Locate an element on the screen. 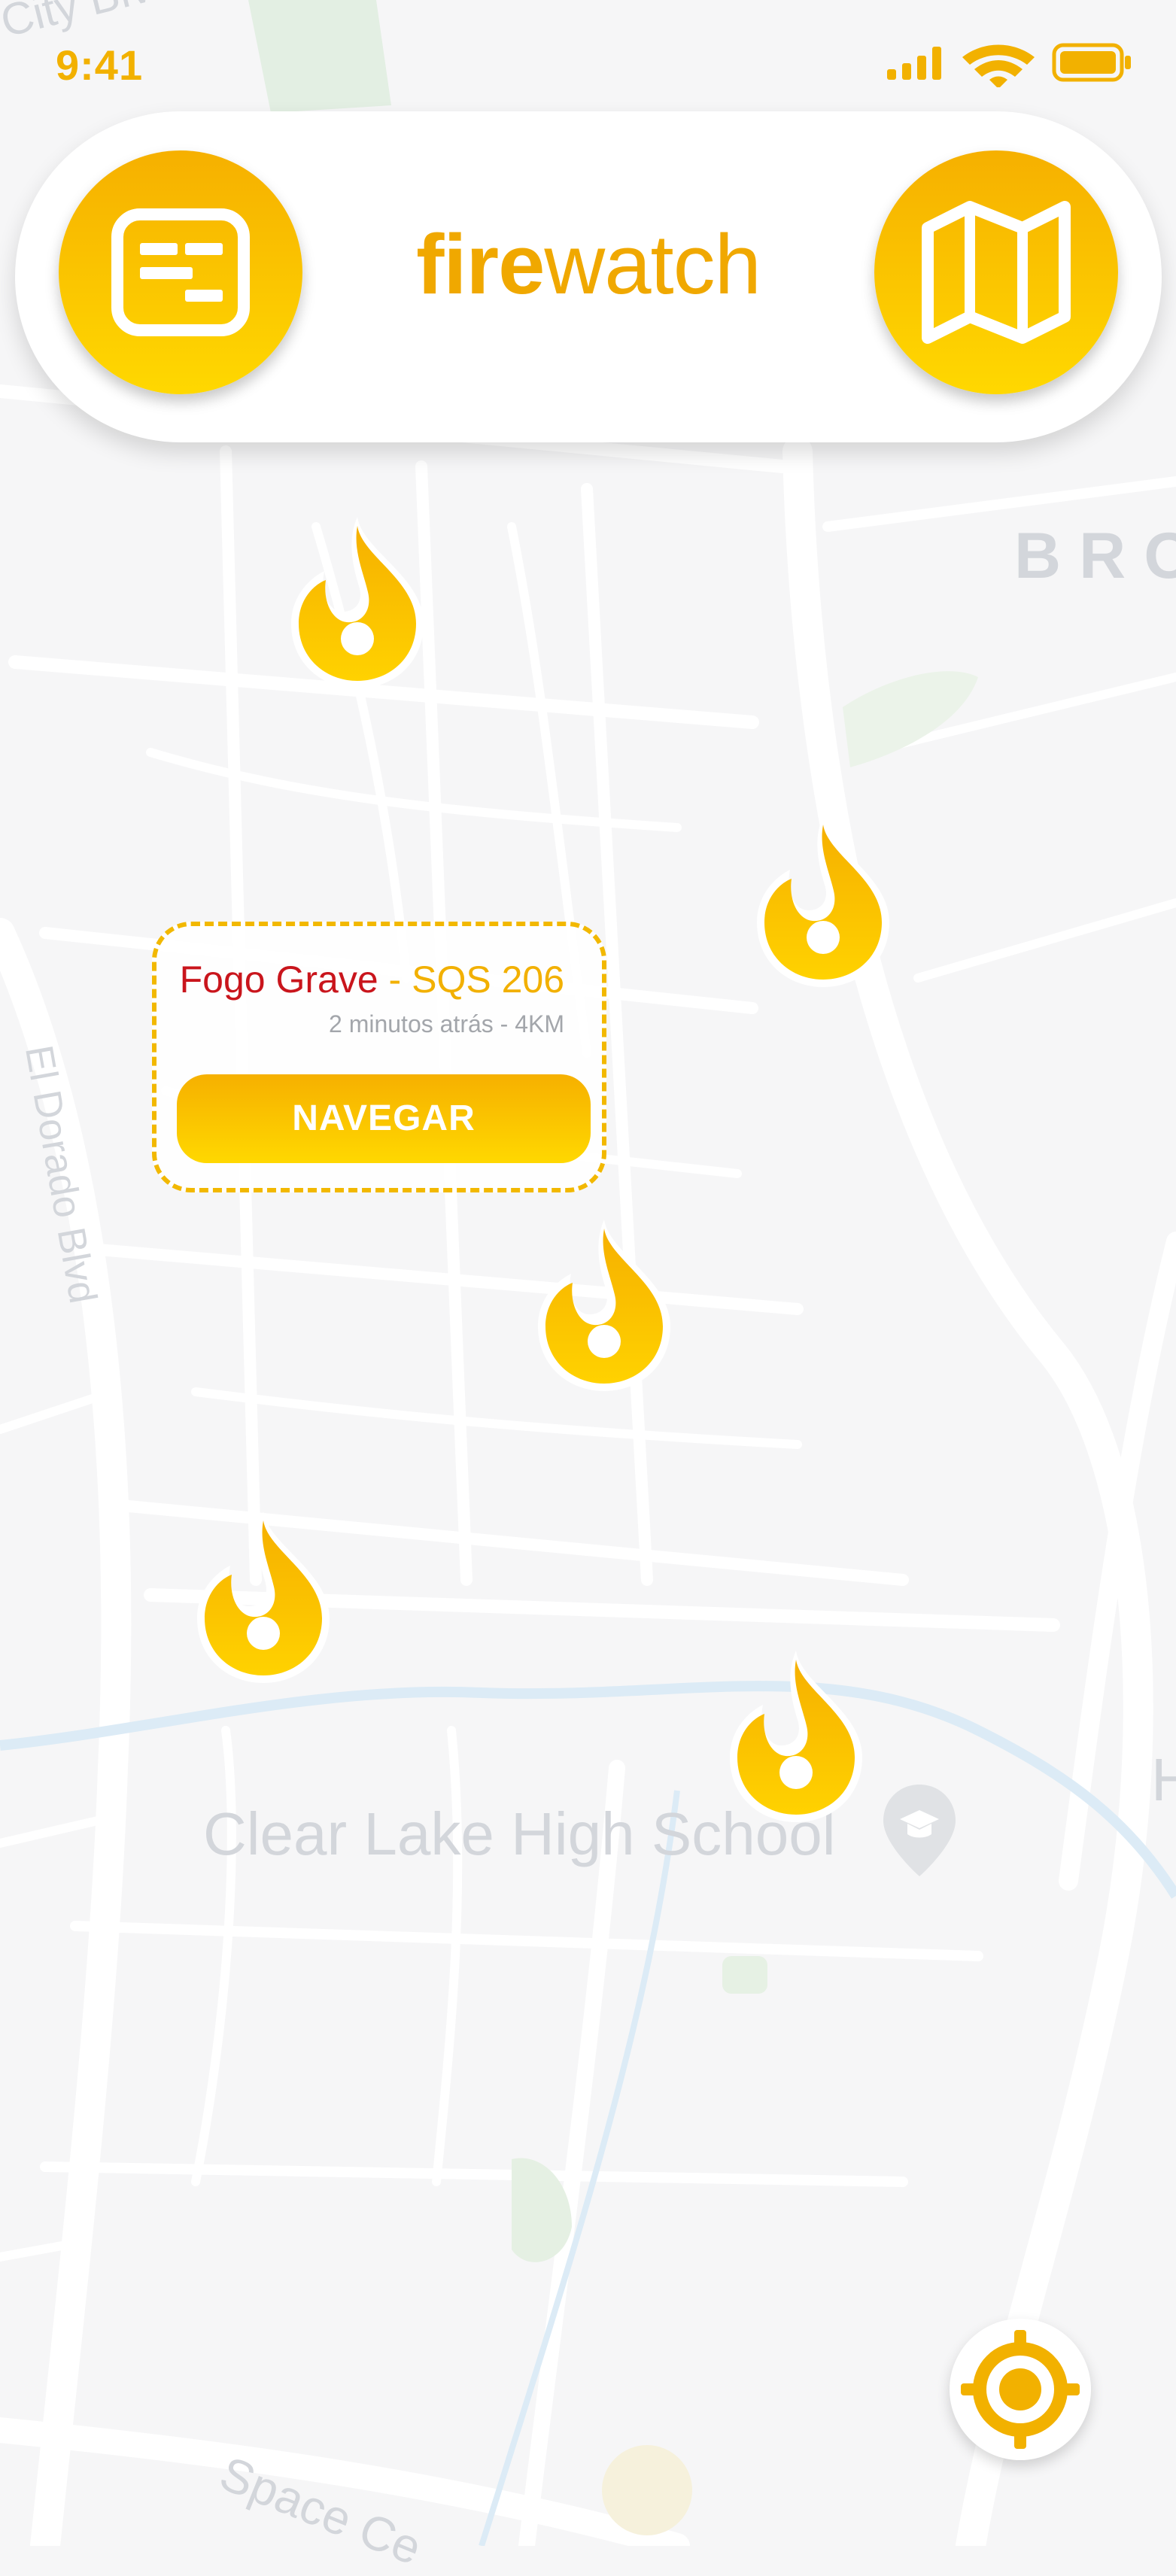 The height and width of the screenshot is (2576, 1176). status-icons is located at coordinates (1009, 65).